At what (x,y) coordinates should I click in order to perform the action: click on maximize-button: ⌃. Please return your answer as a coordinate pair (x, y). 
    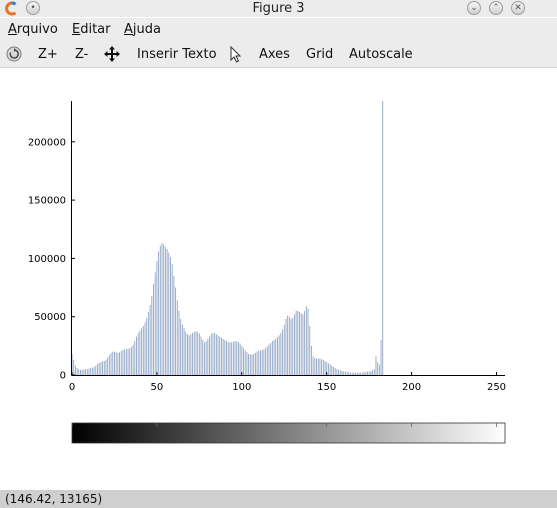
    Looking at the image, I should click on (496, 8).